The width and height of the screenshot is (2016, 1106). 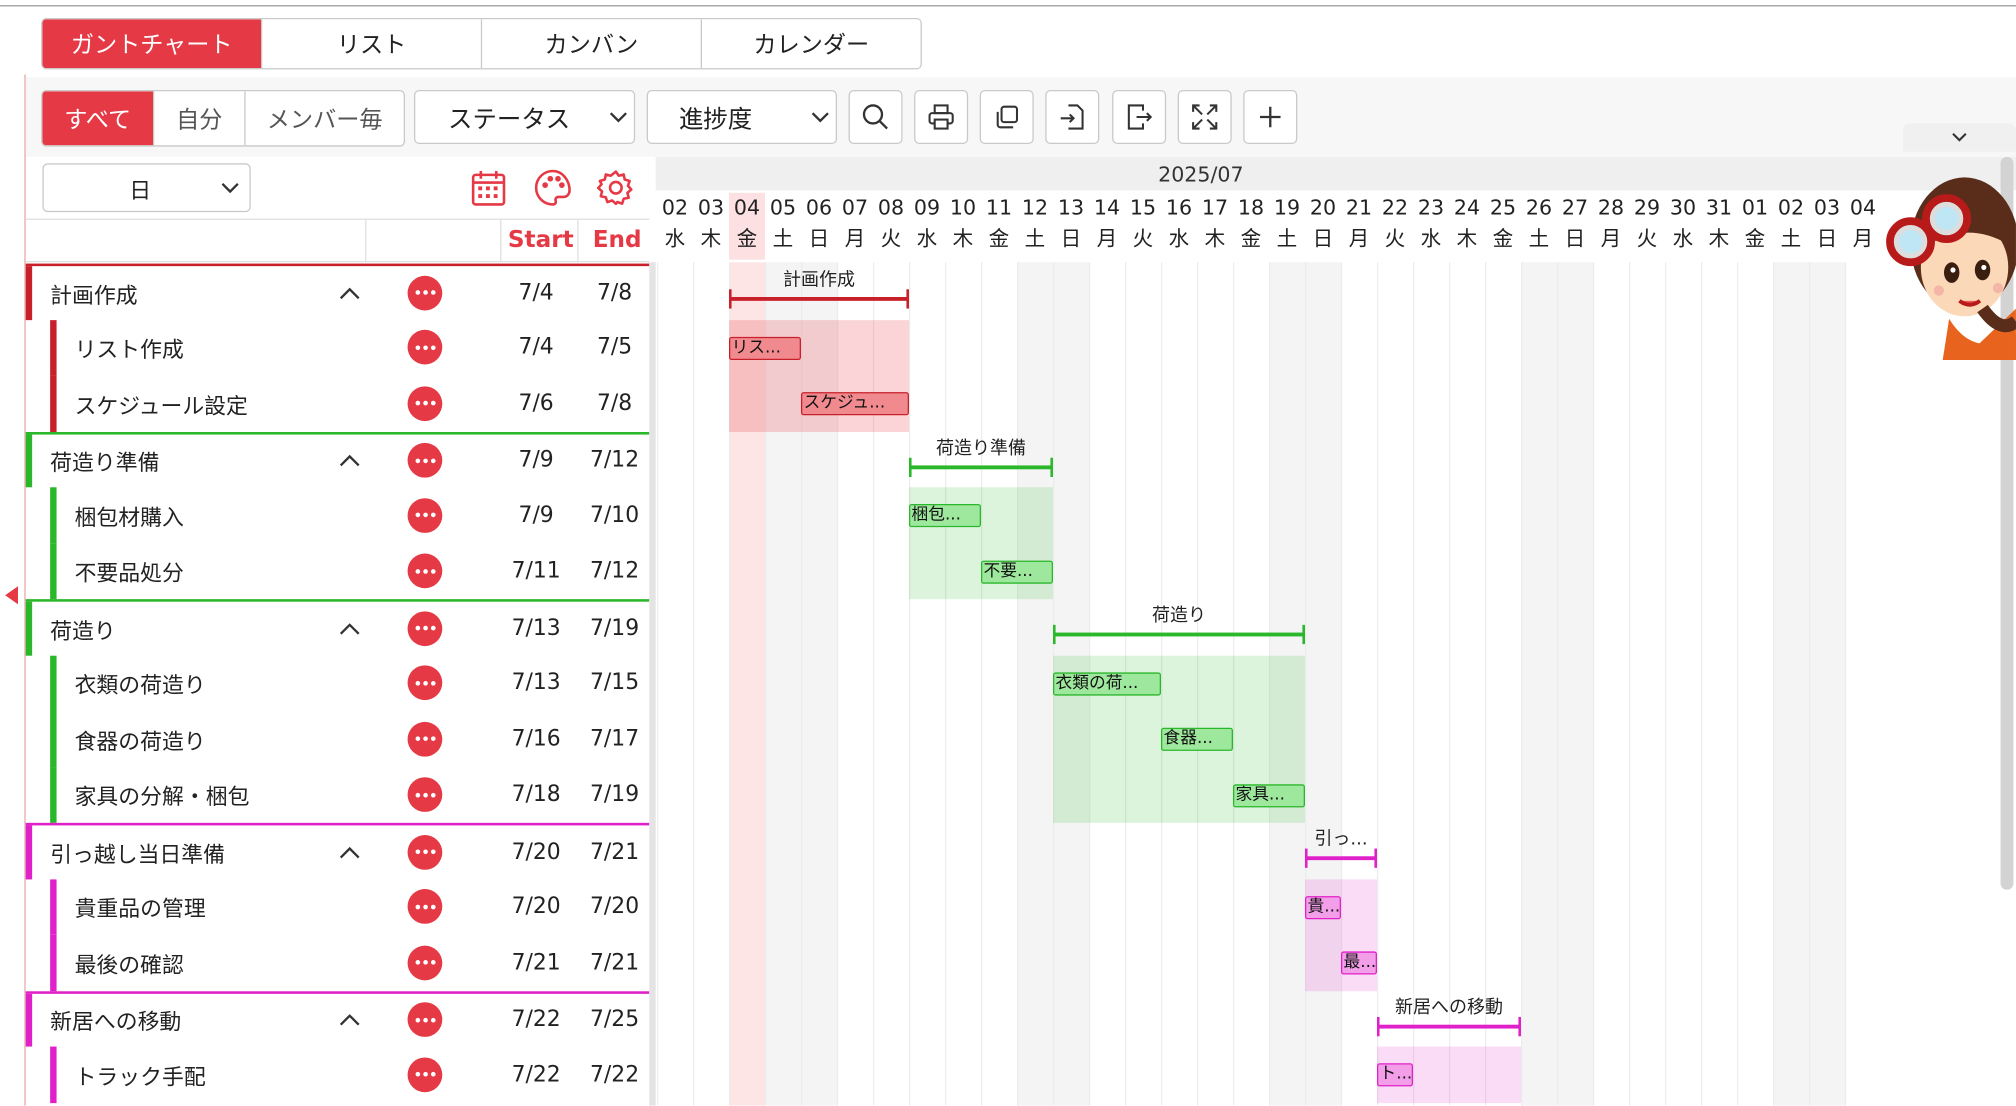 I want to click on progress-select: 進捗度, so click(x=741, y=116).